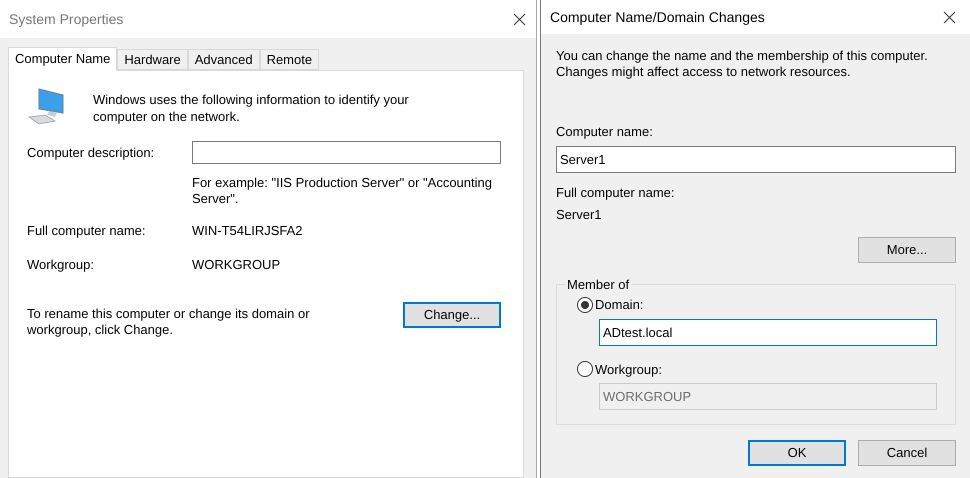  What do you see at coordinates (768, 332) in the screenshot?
I see `text-field: ADtest.local` at bounding box center [768, 332].